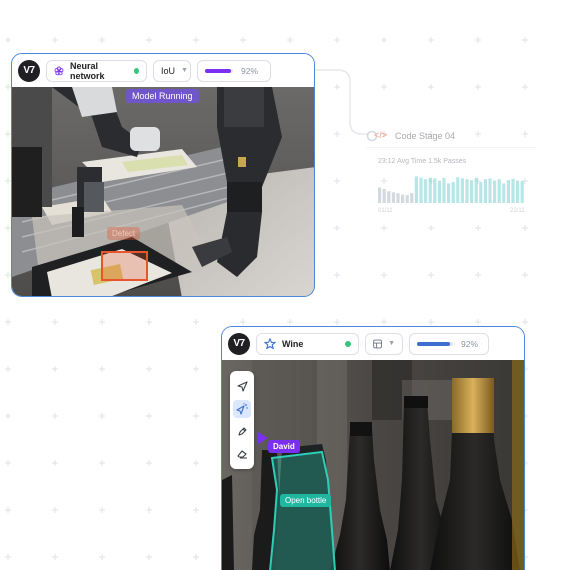 The width and height of the screenshot is (567, 570). Describe the element at coordinates (263, 438) in the screenshot. I see `cursor-icon` at that location.